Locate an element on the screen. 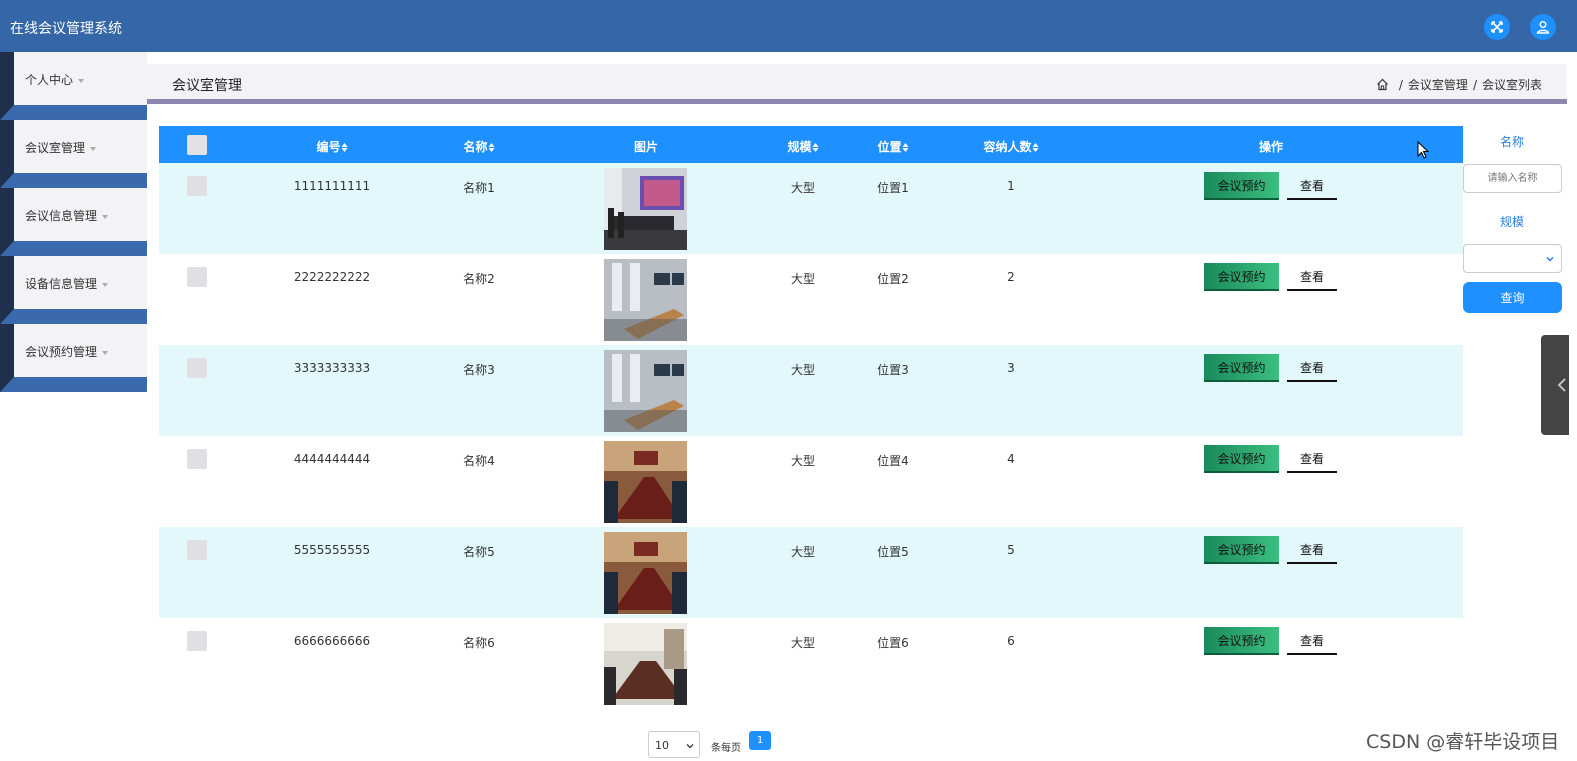  user-icon is located at coordinates (1543, 27).